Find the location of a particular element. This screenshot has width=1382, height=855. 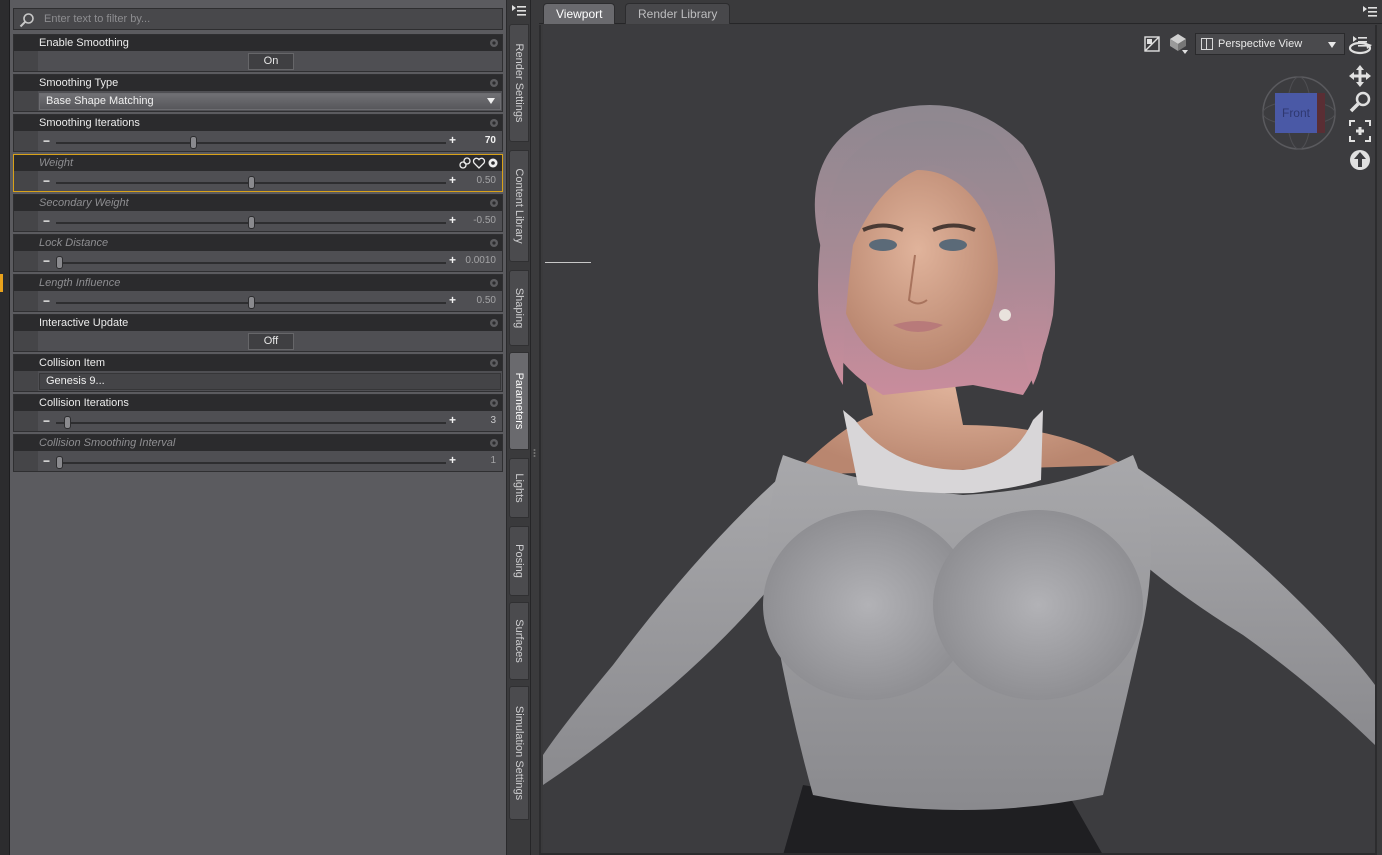

property-value: -0.50 is located at coordinates (484, 220).